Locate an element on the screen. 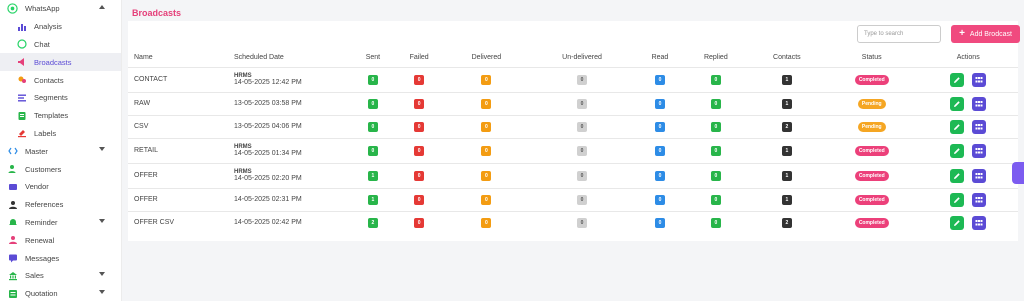 This screenshot has width=1024, height=301. scheduled-date-cell: 14-05-2025 02:42 PM is located at coordinates (293, 222).